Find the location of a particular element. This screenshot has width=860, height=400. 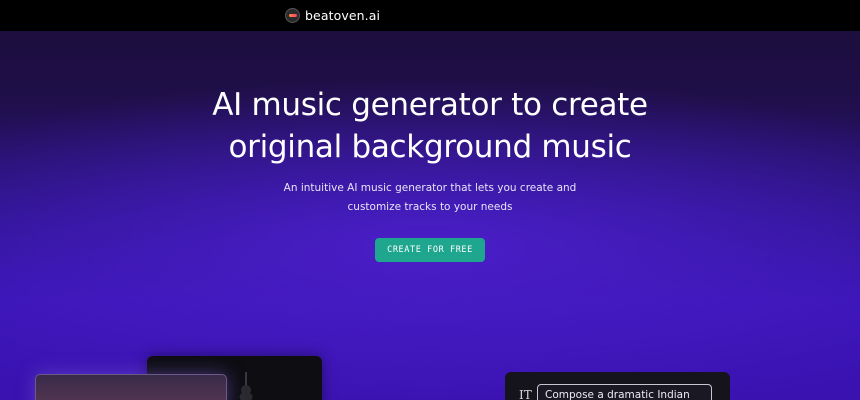

brand-logo: beatoven.ai is located at coordinates (332, 15).